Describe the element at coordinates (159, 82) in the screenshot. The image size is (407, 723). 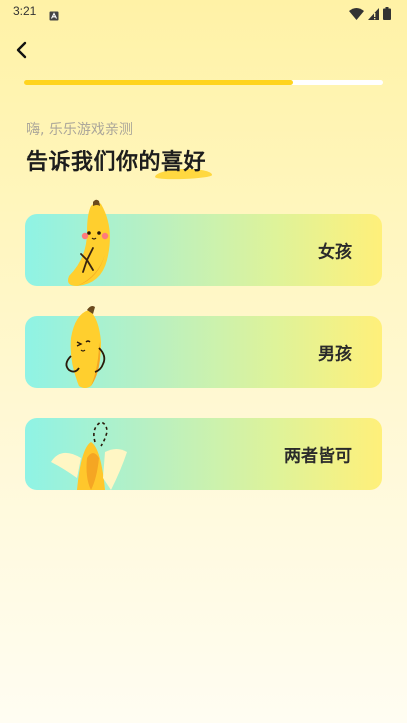
I see `progress-fill` at that location.